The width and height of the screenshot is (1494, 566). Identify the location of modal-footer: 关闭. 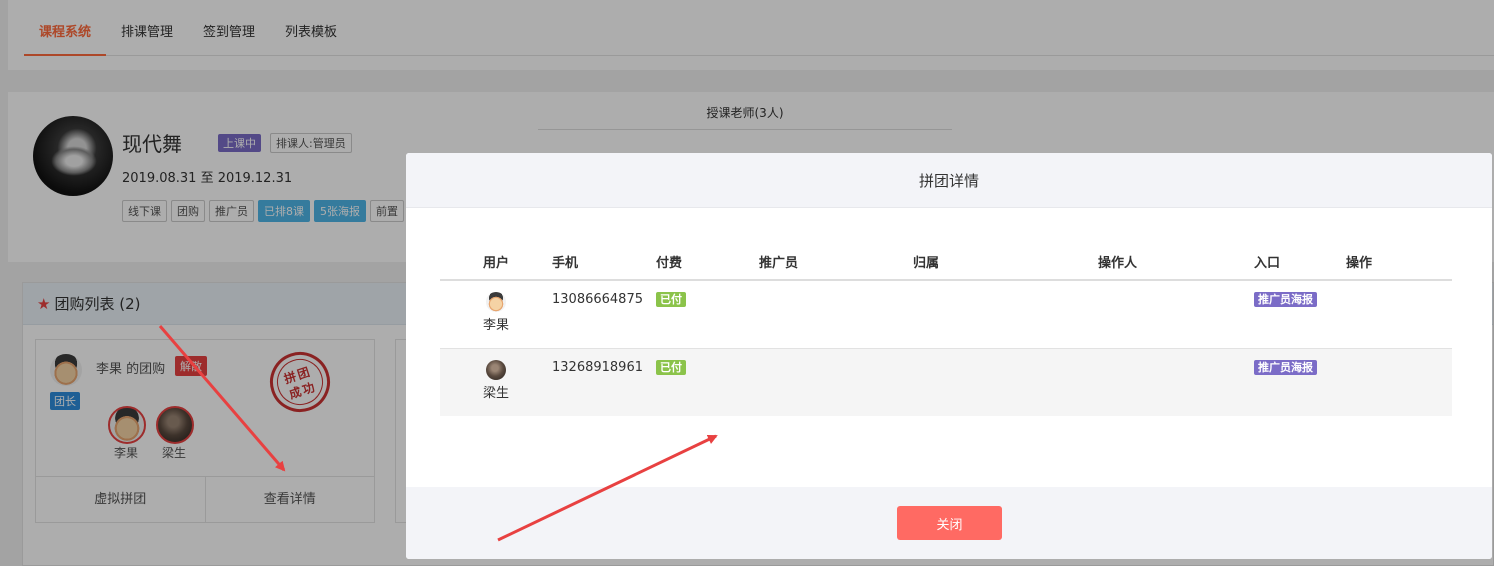
(949, 523).